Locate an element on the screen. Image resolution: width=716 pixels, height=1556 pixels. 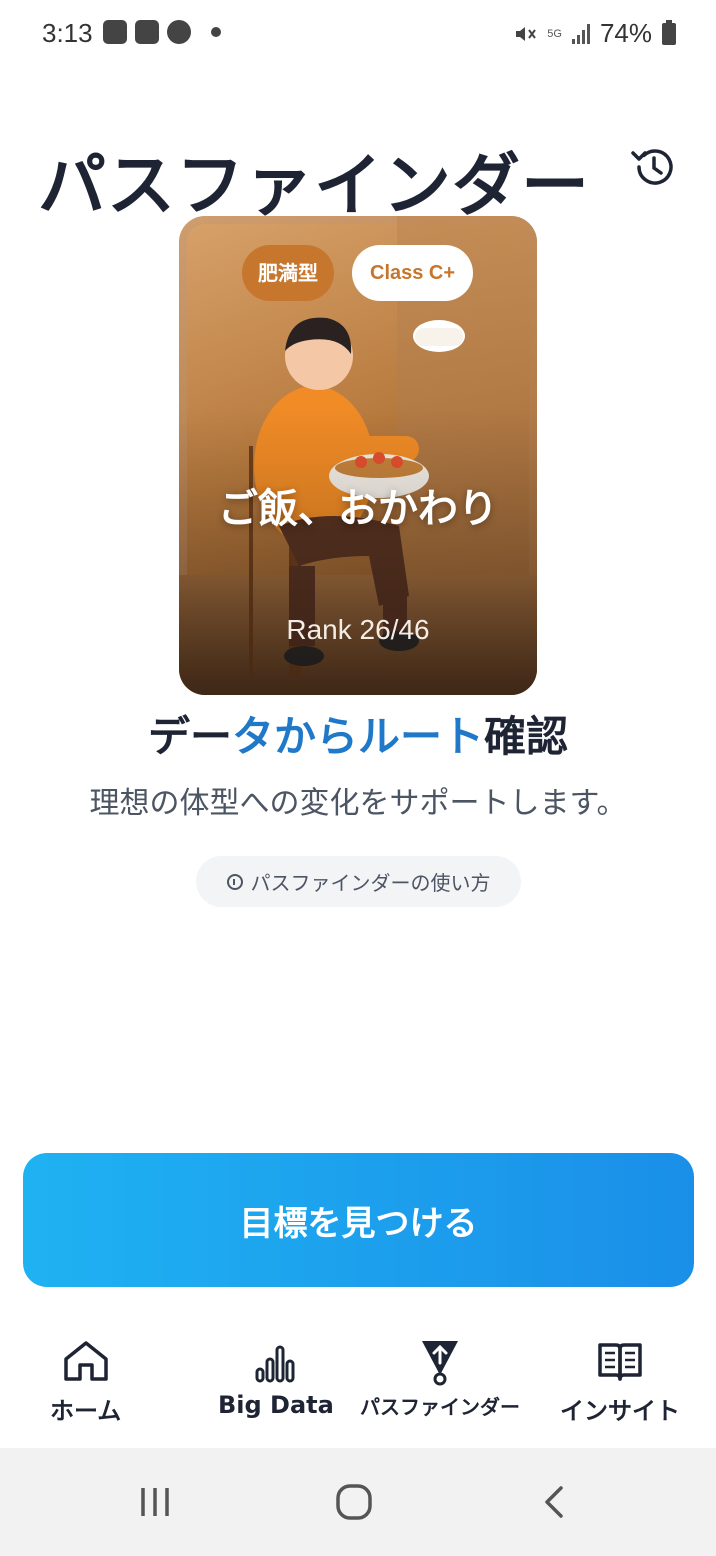
system-status: 5G 74% is located at coordinates (594, 33).